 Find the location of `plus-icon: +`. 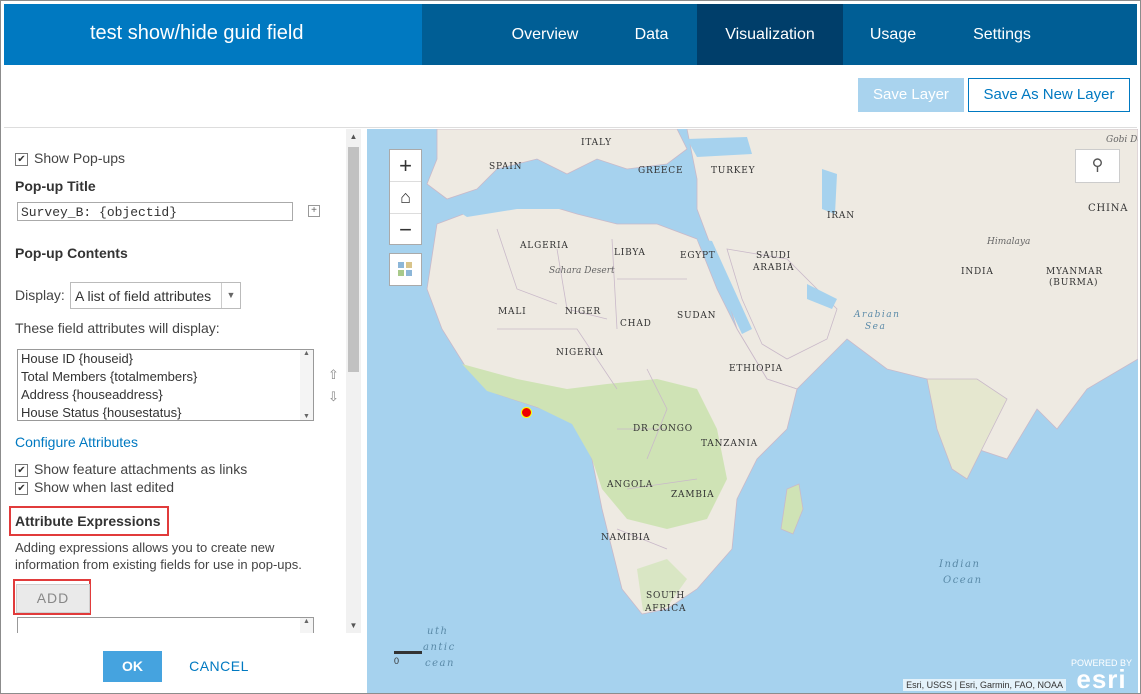

plus-icon: + is located at coordinates (314, 211).